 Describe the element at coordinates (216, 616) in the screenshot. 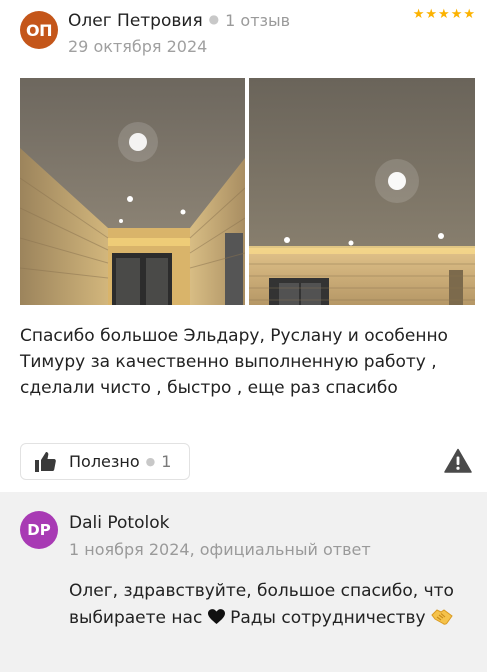

I see `black-heart-icon` at that location.